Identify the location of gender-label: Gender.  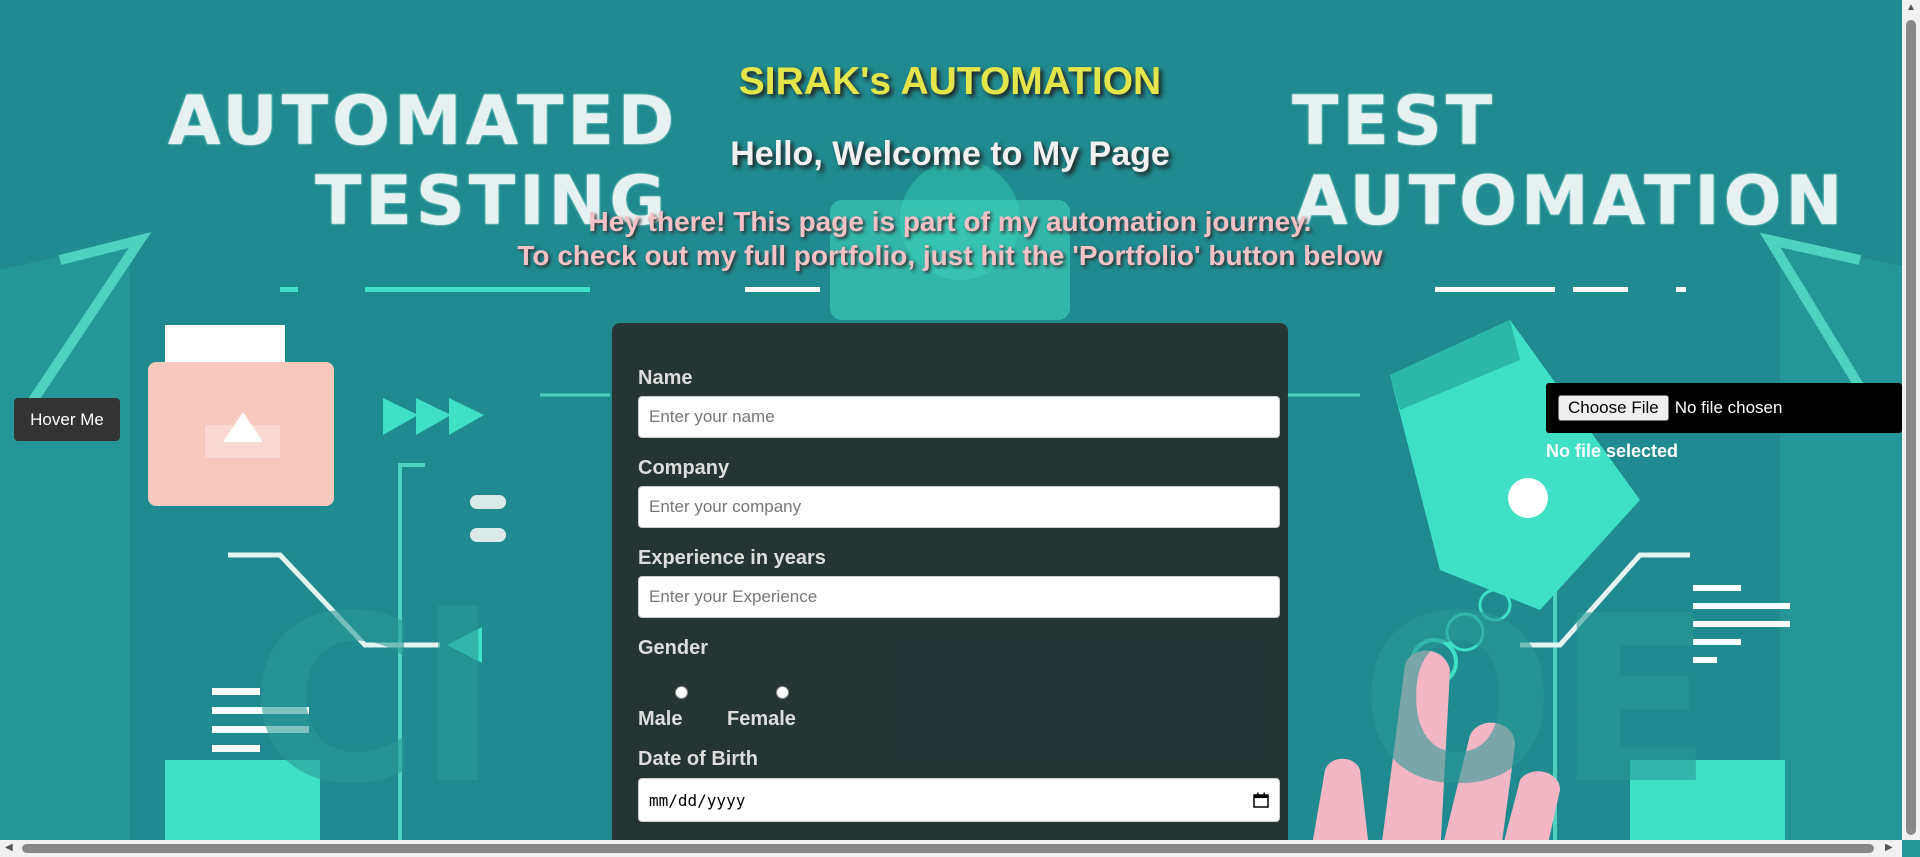
(673, 648).